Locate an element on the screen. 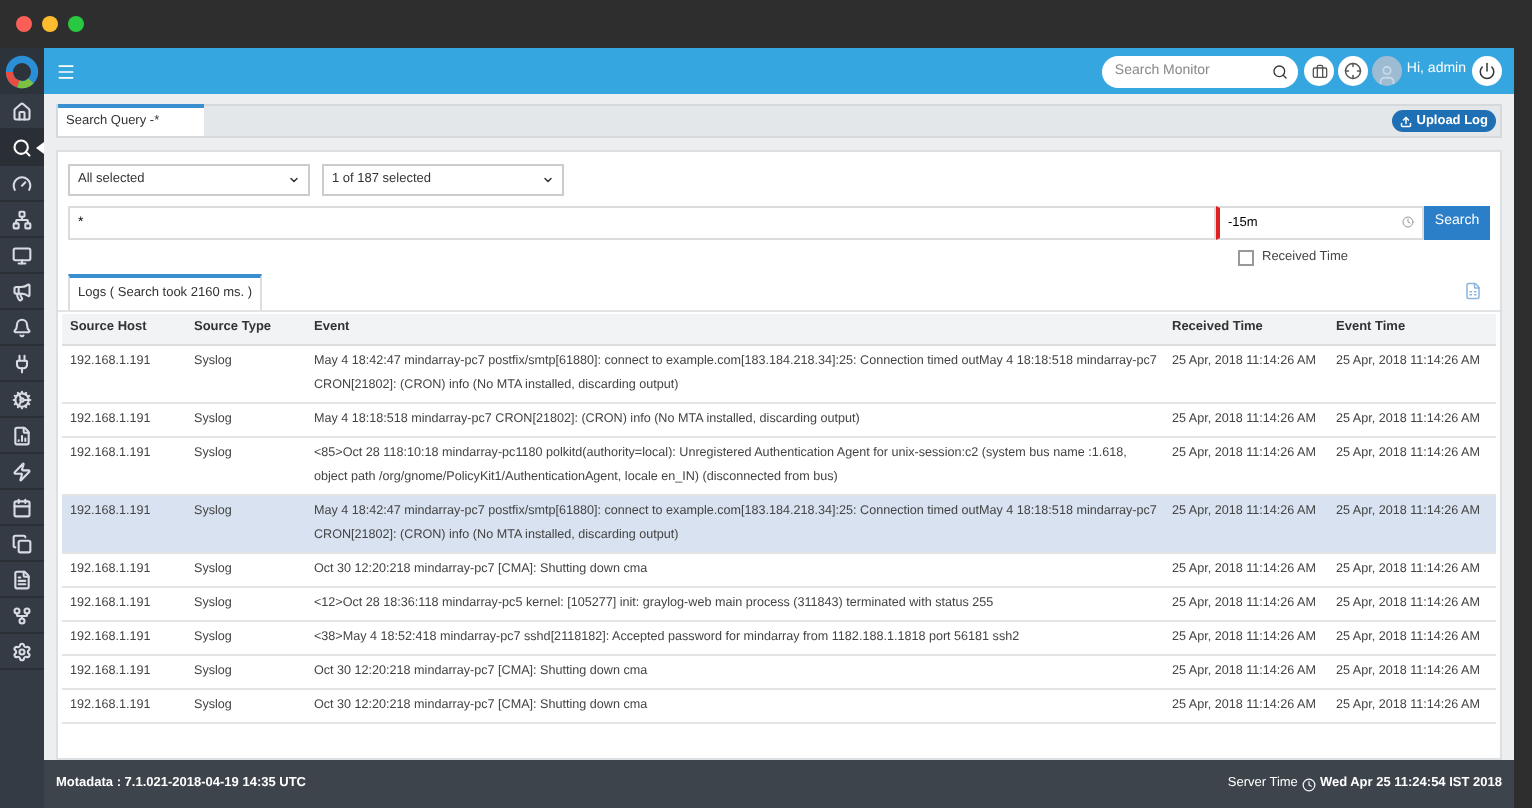 Image resolution: width=1532 pixels, height=808 pixels. sidebar-item is located at coordinates (22, 148).